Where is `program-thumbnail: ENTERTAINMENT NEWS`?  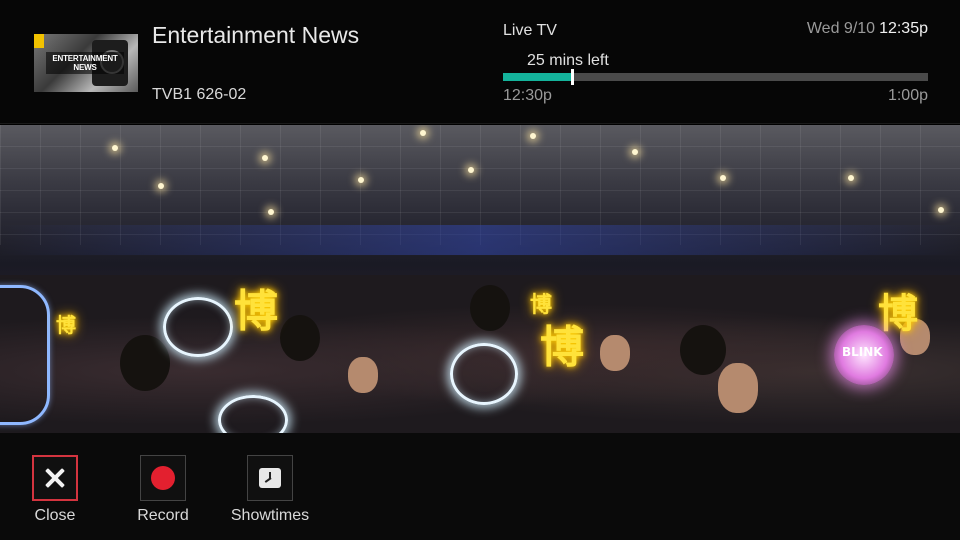 program-thumbnail: ENTERTAINMENT NEWS is located at coordinates (86, 63).